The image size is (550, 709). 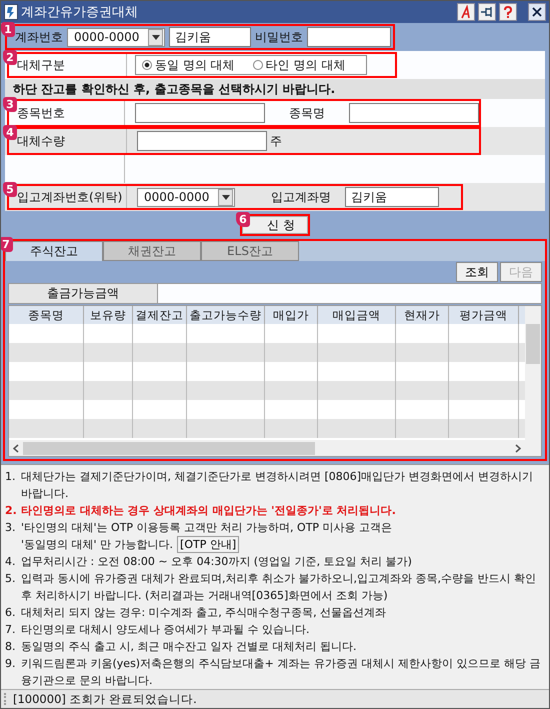 What do you see at coordinates (307, 113) in the screenshot?
I see `field-label: 종목명` at bounding box center [307, 113].